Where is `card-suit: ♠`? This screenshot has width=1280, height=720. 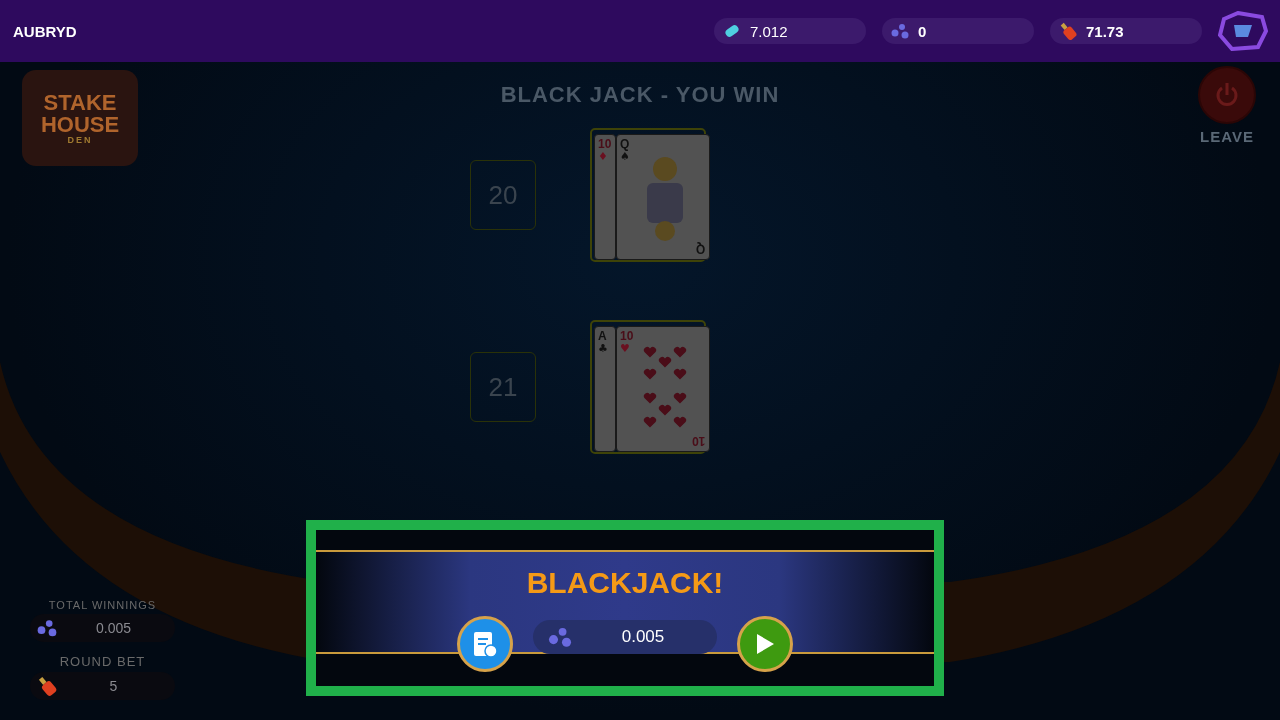
card-suit: ♠ is located at coordinates (625, 156).